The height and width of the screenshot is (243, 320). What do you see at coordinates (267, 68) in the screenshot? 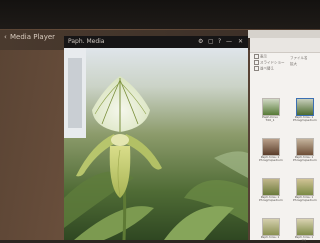
I see `option-label: 並べ替え` at bounding box center [267, 68].